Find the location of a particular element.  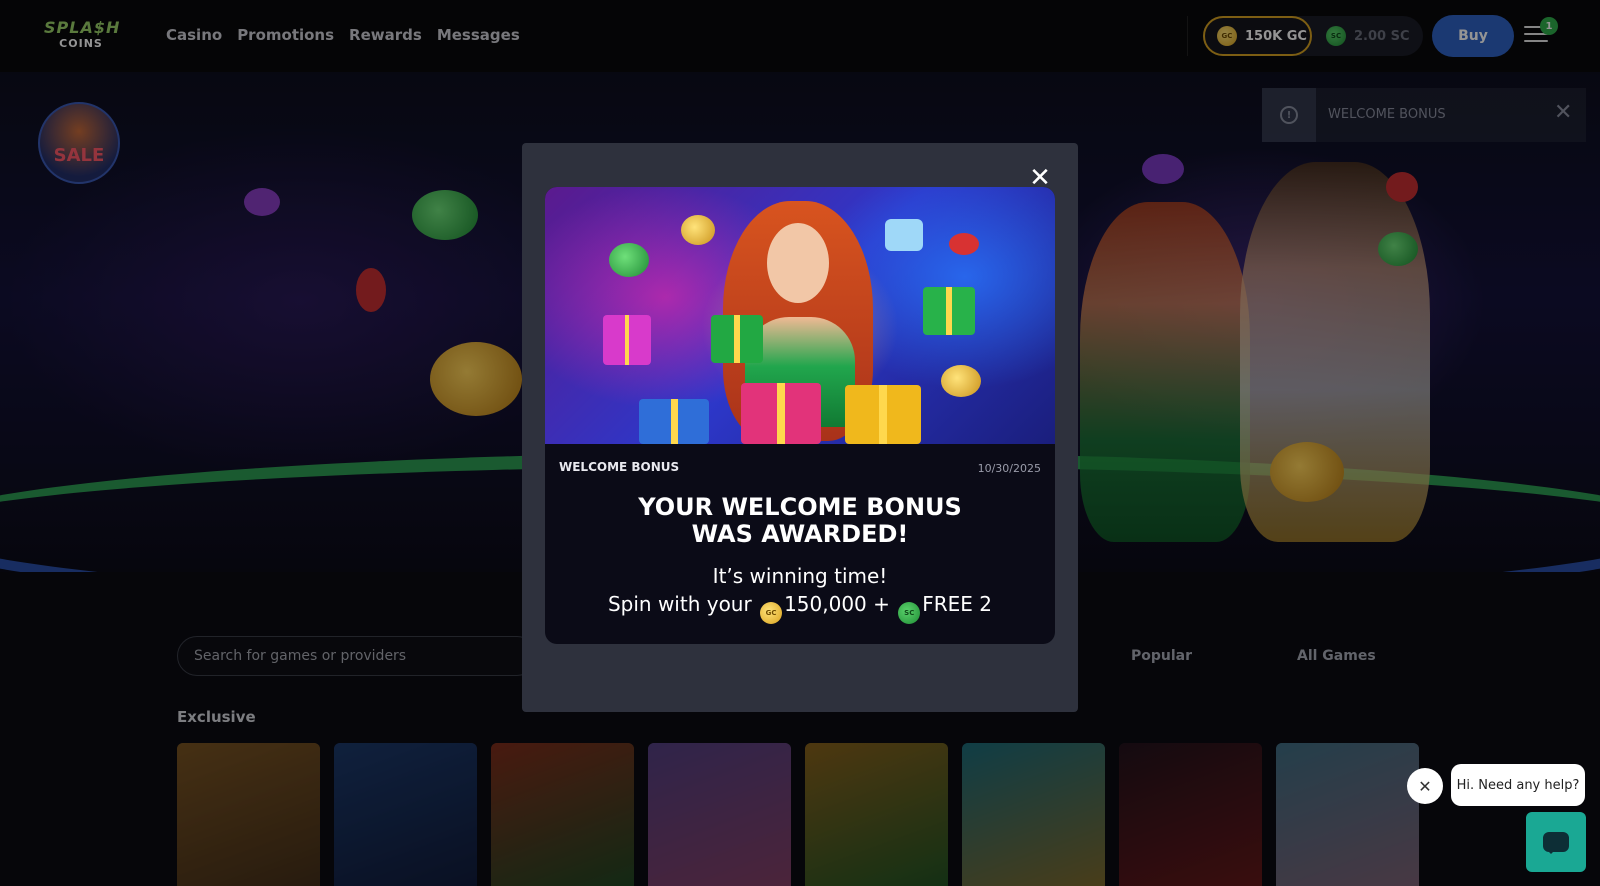

chat-dismiss-button: ✕ is located at coordinates (1425, 786).